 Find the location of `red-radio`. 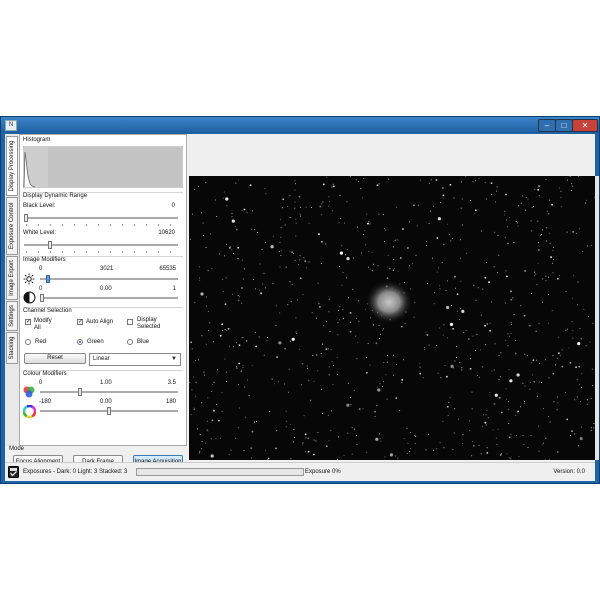

red-radio is located at coordinates (28, 342).